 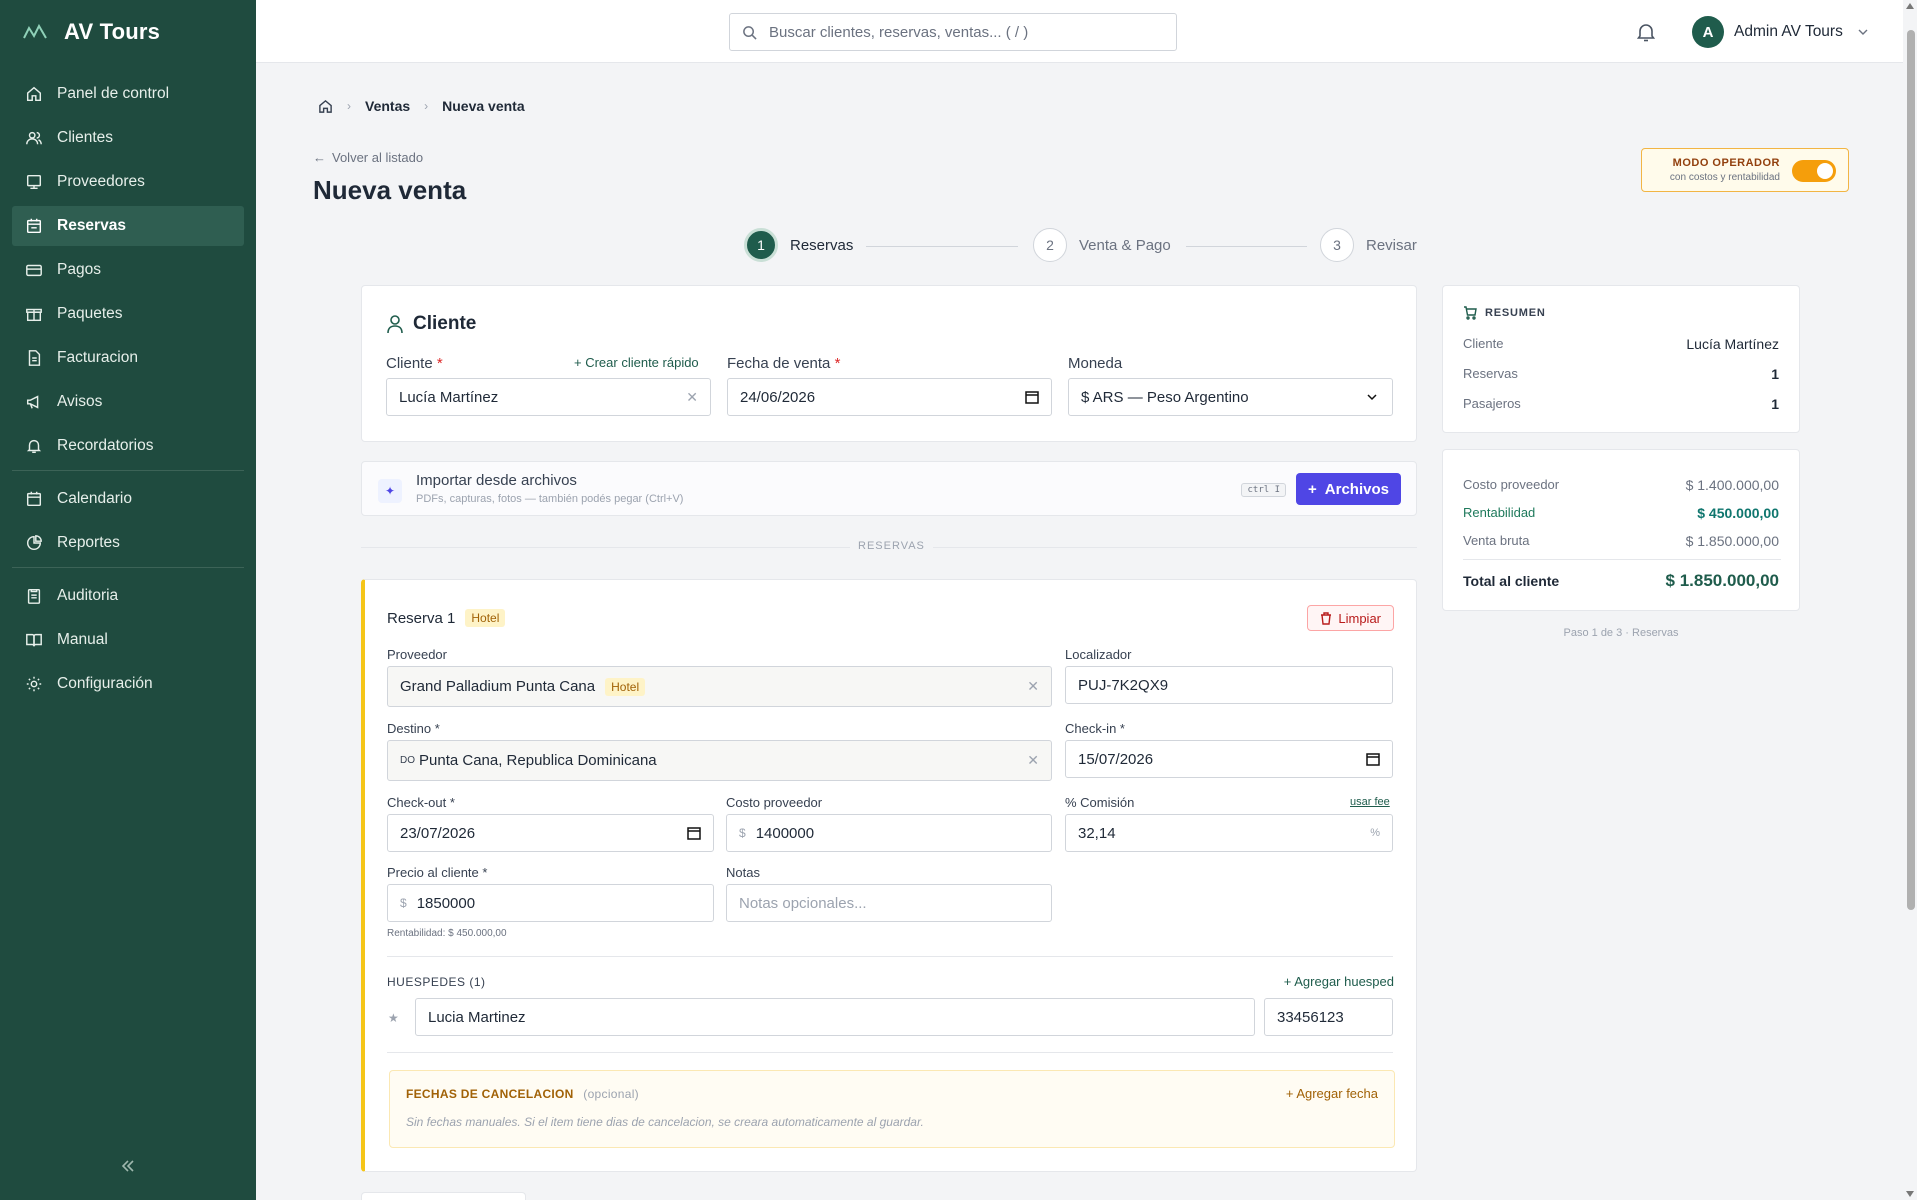 What do you see at coordinates (1050, 245) in the screenshot?
I see `step-number: 2` at bounding box center [1050, 245].